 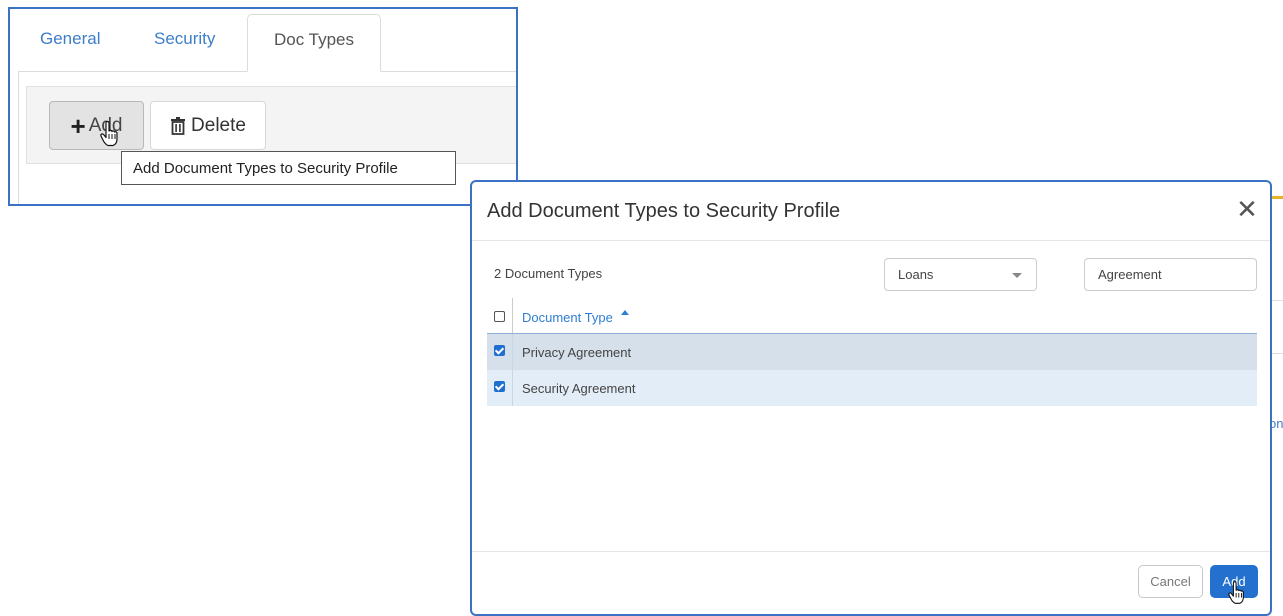 What do you see at coordinates (871, 240) in the screenshot?
I see `modal-header-divider` at bounding box center [871, 240].